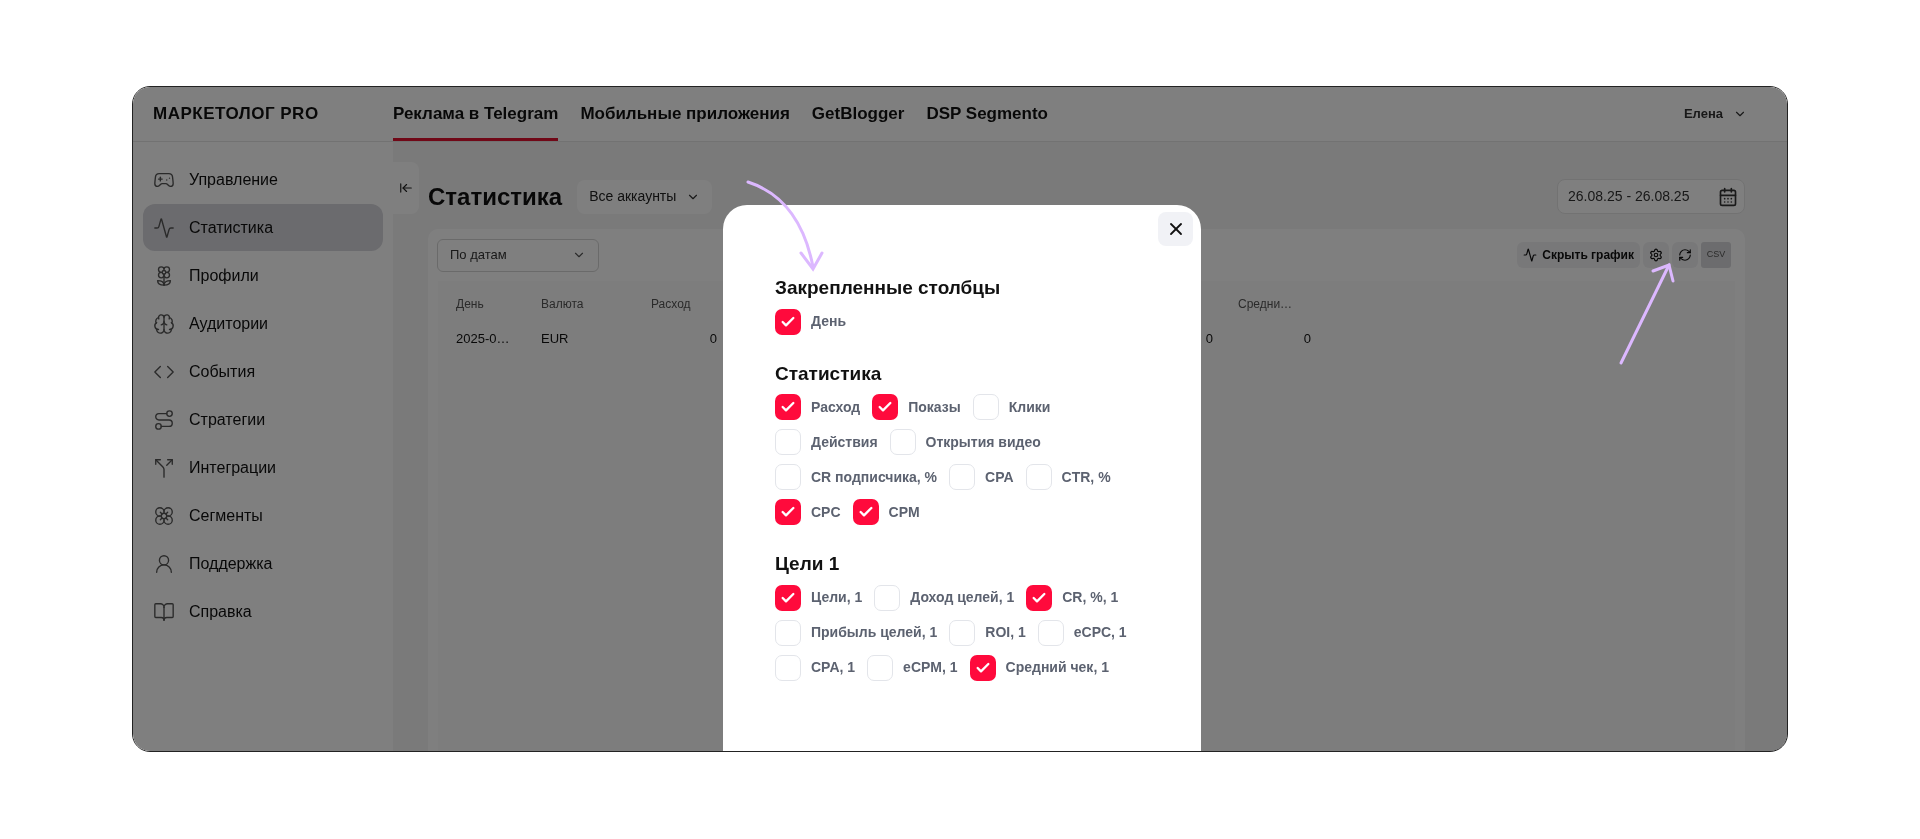 Image resolution: width=1920 pixels, height=839 pixels. Describe the element at coordinates (1728, 196) in the screenshot. I see `calendar-icon` at that location.